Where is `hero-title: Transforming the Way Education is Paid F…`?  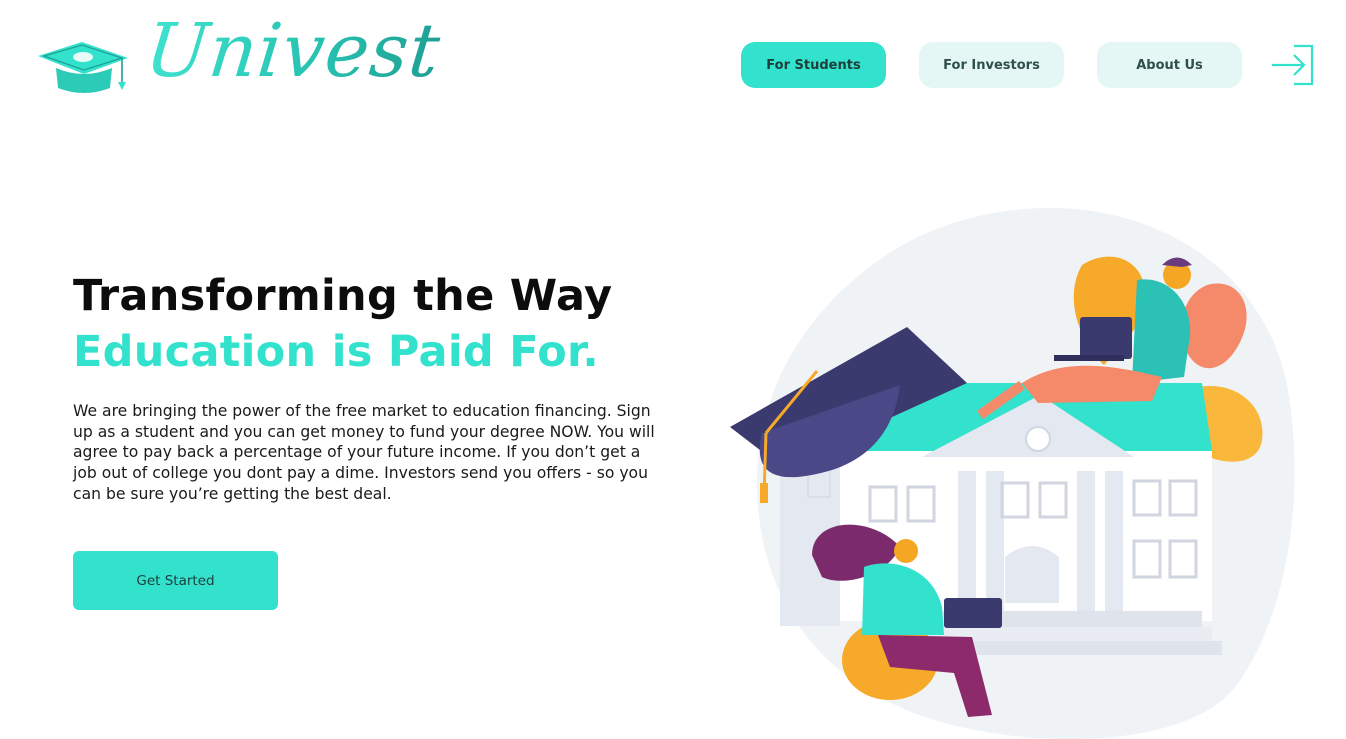 hero-title: Transforming the Way Education is Paid F… is located at coordinates (342, 324).